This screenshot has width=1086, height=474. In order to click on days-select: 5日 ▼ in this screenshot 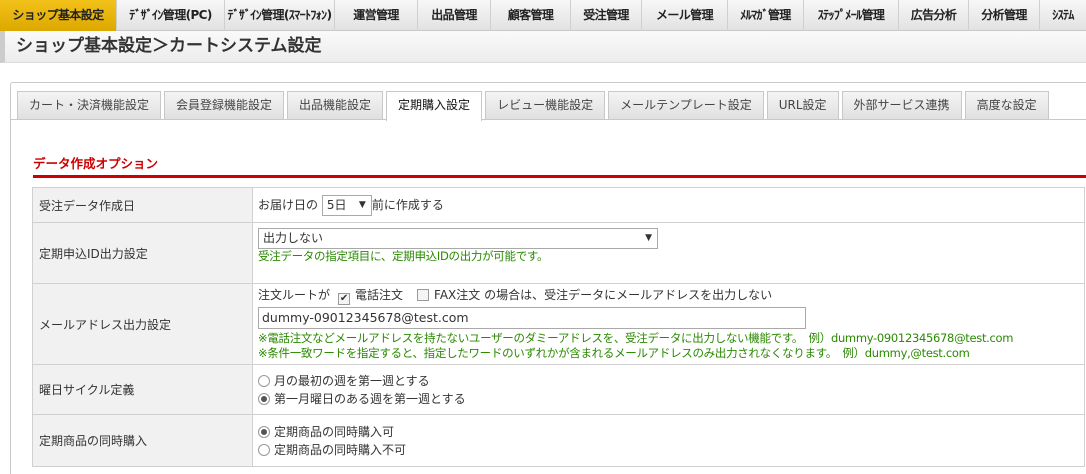, I will do `click(346, 205)`.